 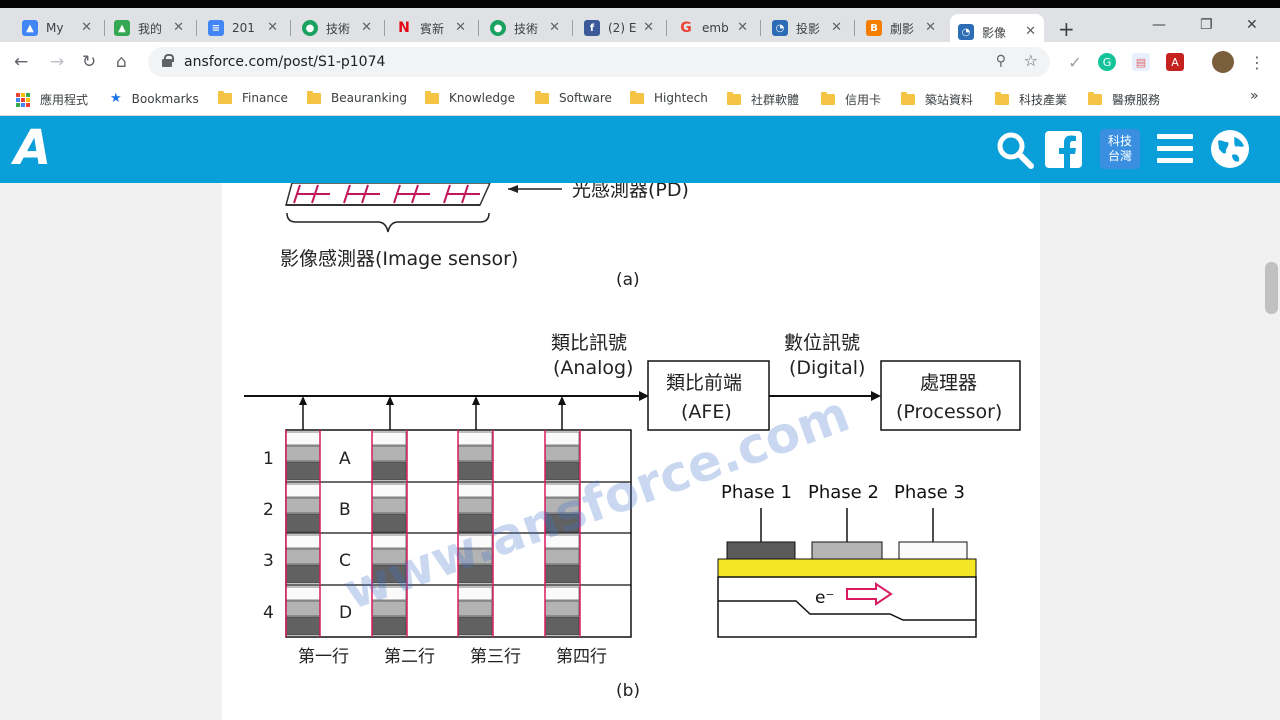 What do you see at coordinates (337, 28) in the screenshot?
I see `tab-3: ● 技術 ✕` at bounding box center [337, 28].